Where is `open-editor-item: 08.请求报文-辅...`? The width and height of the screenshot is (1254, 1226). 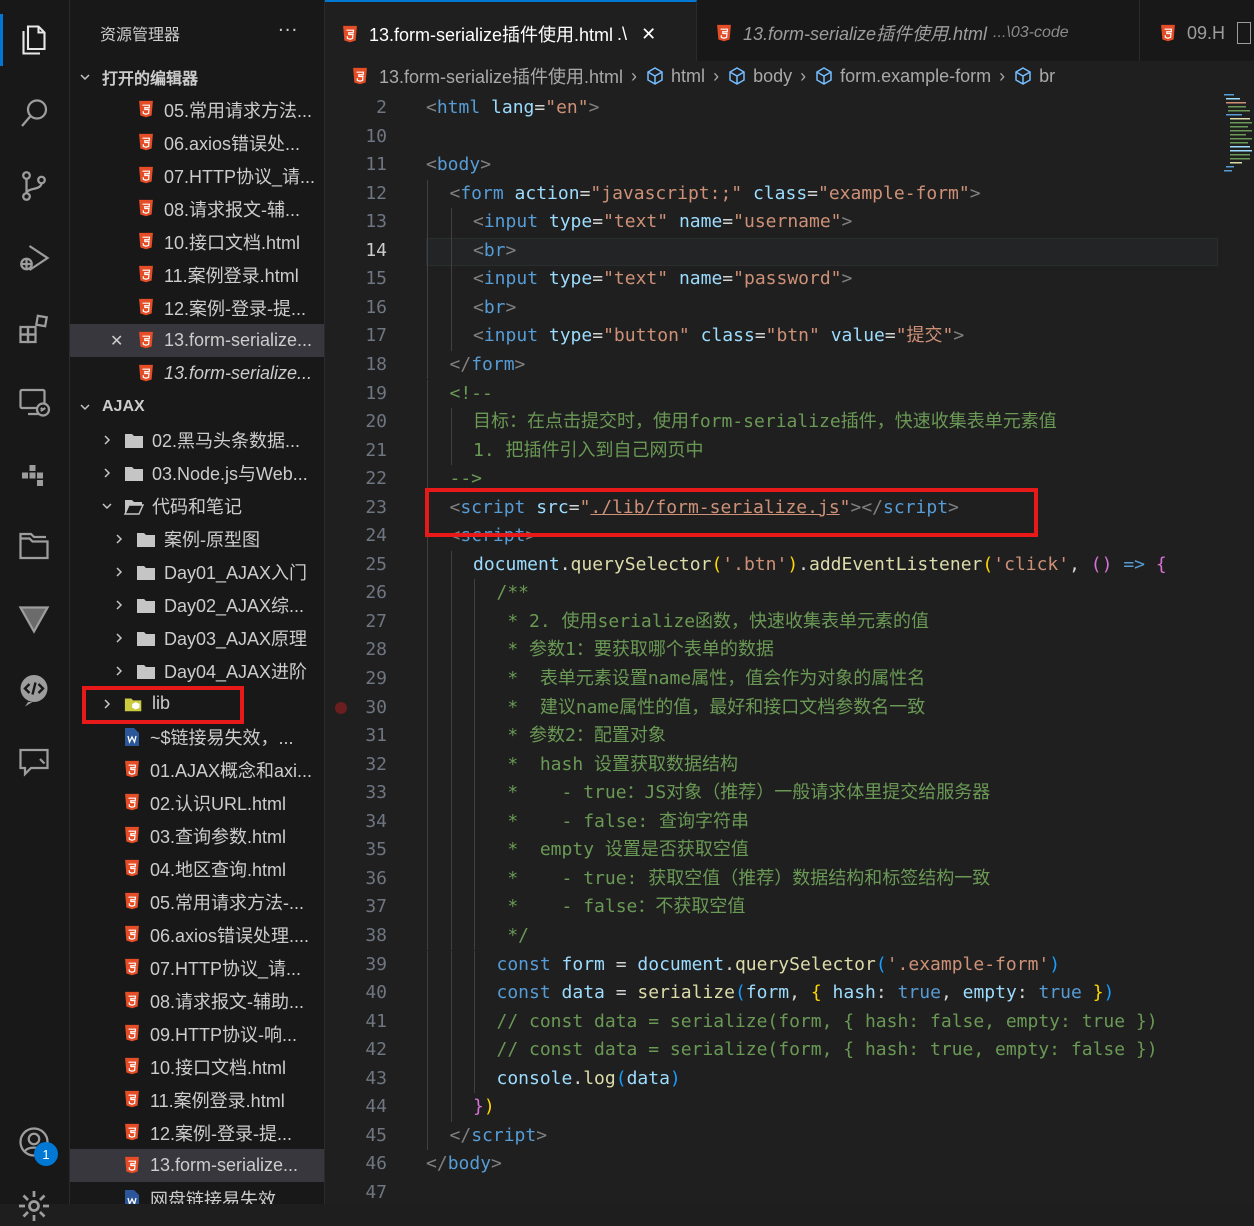
open-editor-item: 08.请求报文-辅... is located at coordinates (197, 208).